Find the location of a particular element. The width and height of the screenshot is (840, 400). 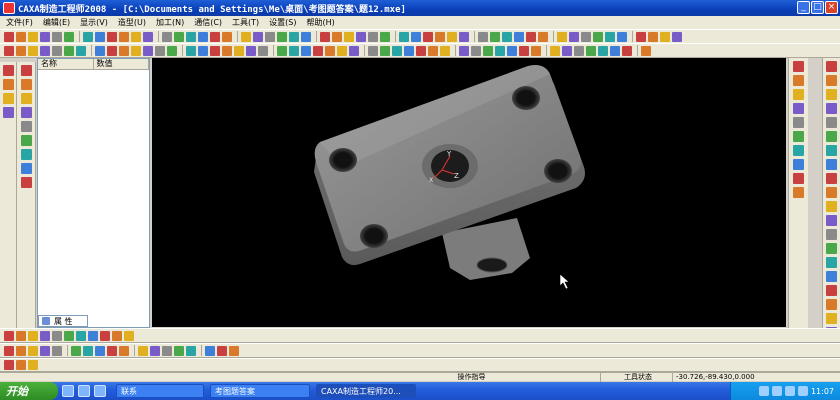

menu-view: 显示(V) is located at coordinates (94, 22).